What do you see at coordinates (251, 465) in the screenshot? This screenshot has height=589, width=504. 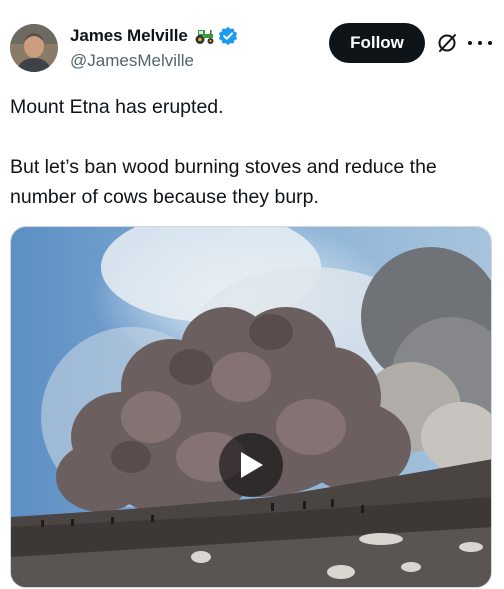 I see `play-icon` at bounding box center [251, 465].